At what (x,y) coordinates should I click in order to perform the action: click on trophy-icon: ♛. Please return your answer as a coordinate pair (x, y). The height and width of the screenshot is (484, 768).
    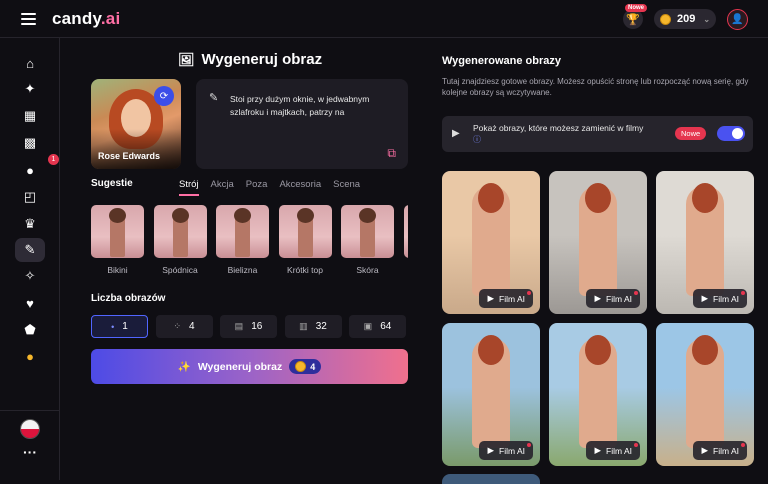
    Looking at the image, I should click on (30, 224).